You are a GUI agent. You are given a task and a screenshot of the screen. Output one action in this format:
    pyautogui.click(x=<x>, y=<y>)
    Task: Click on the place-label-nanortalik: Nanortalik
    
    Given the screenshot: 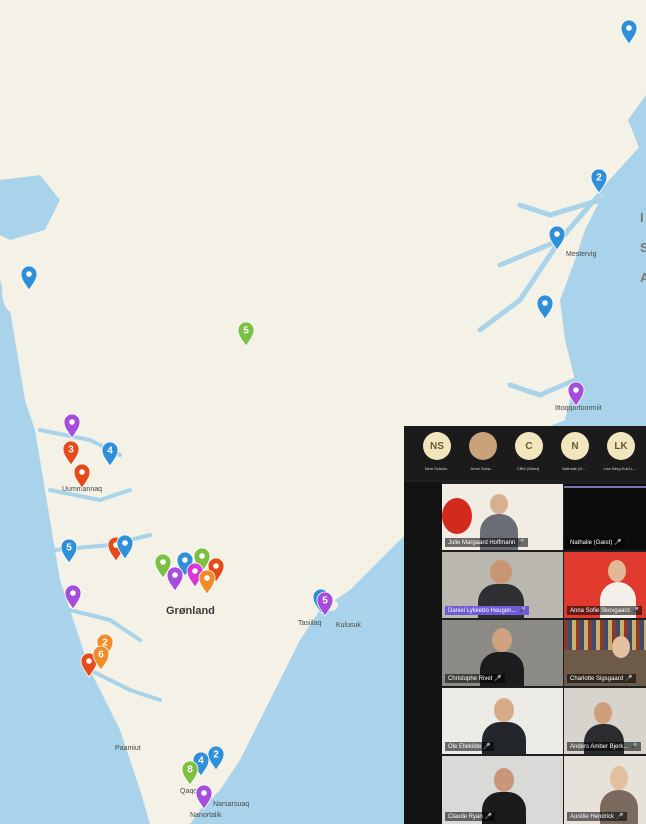 What is the action you would take?
    pyautogui.click(x=206, y=815)
    